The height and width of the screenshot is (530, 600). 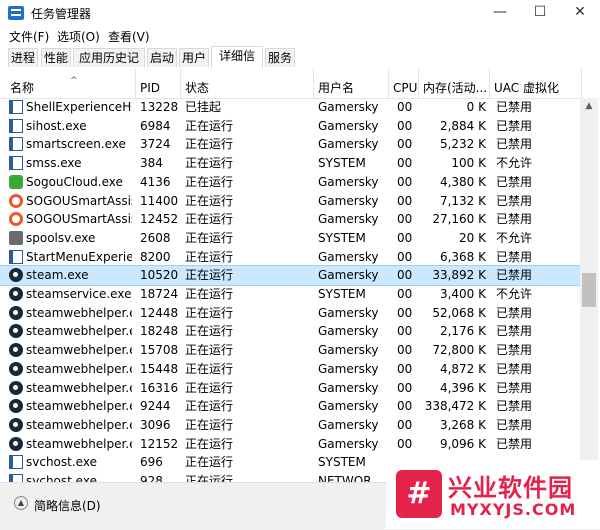 I want to click on process-pid: 6984, so click(x=155, y=125).